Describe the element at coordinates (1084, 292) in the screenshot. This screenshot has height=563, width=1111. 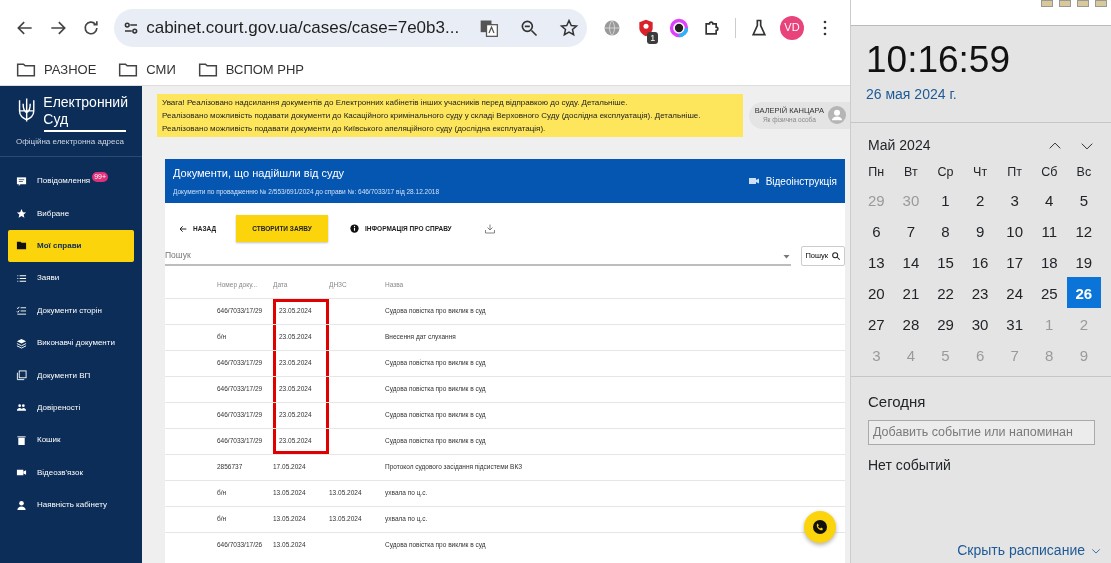
I see `calendar-day: 26` at that location.